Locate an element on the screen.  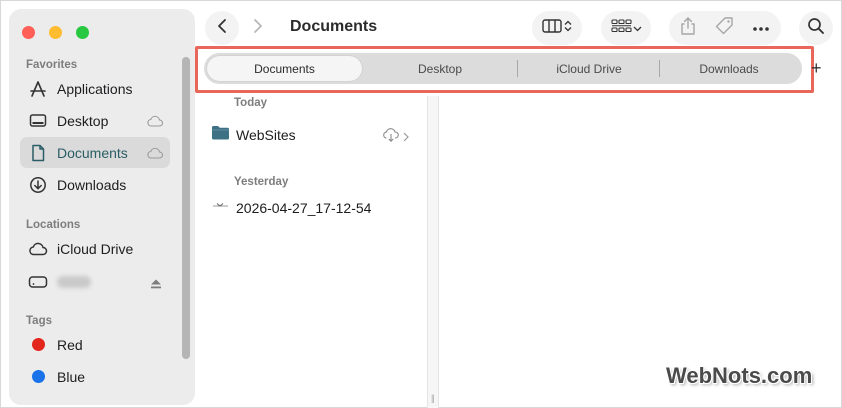
zoom-window-button is located at coordinates (82, 32).